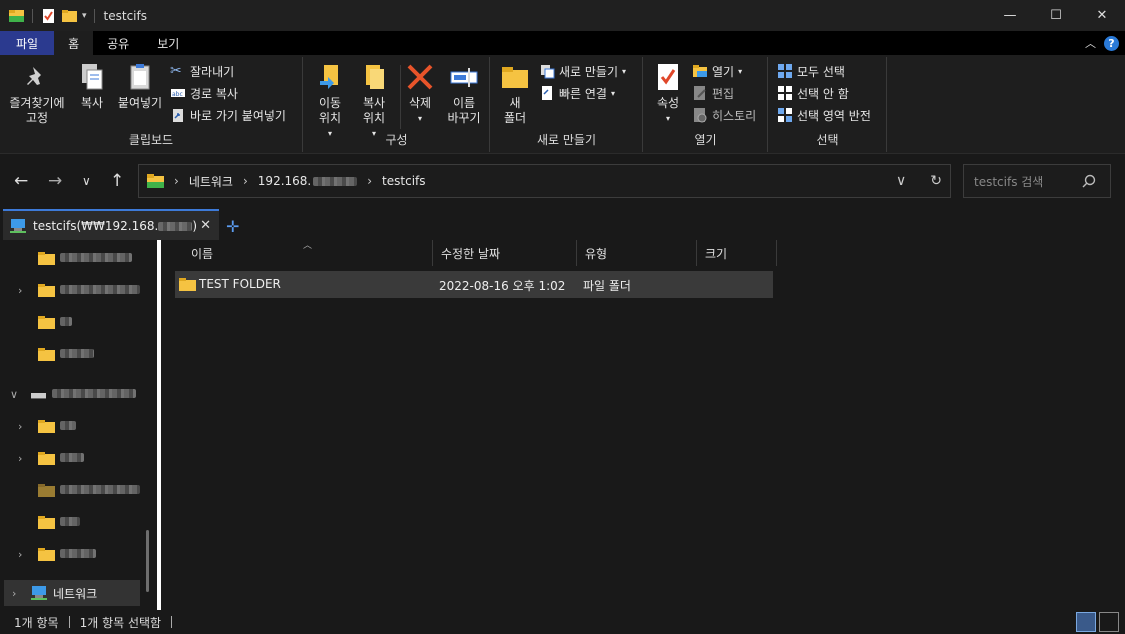  I want to click on edit-label: 편집, so click(723, 93).